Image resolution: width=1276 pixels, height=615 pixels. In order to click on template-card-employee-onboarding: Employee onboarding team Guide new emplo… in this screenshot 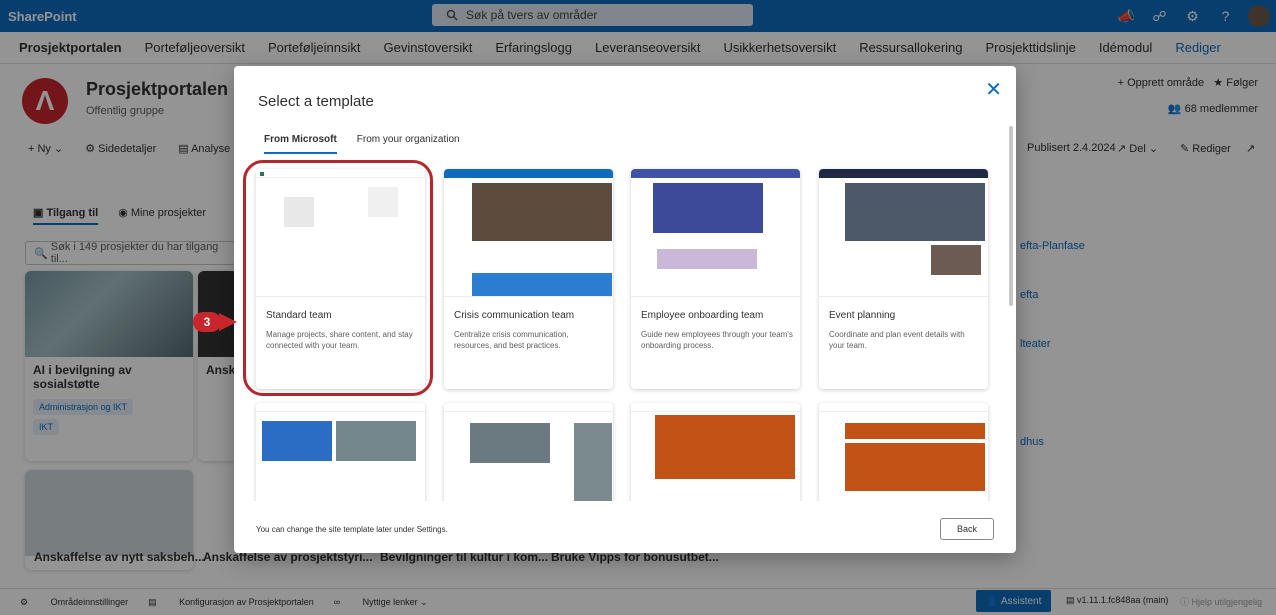, I will do `click(715, 279)`.